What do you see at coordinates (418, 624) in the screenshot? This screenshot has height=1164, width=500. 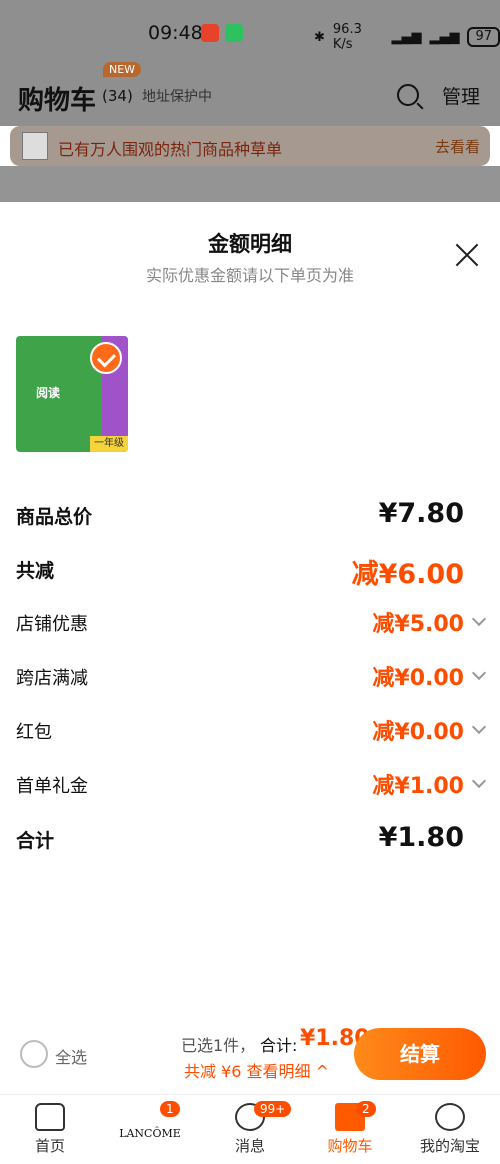 I see `row-value: 减¥5.00` at bounding box center [418, 624].